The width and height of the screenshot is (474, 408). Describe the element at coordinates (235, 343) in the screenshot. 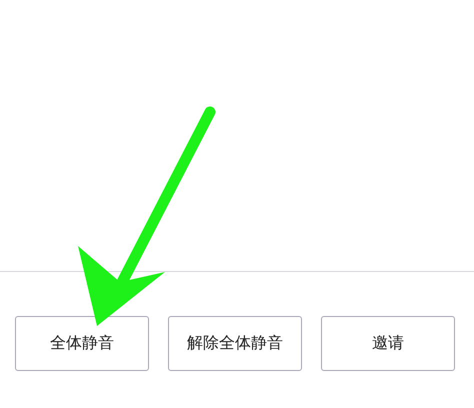

I see `action-button: 解除全体静音` at that location.